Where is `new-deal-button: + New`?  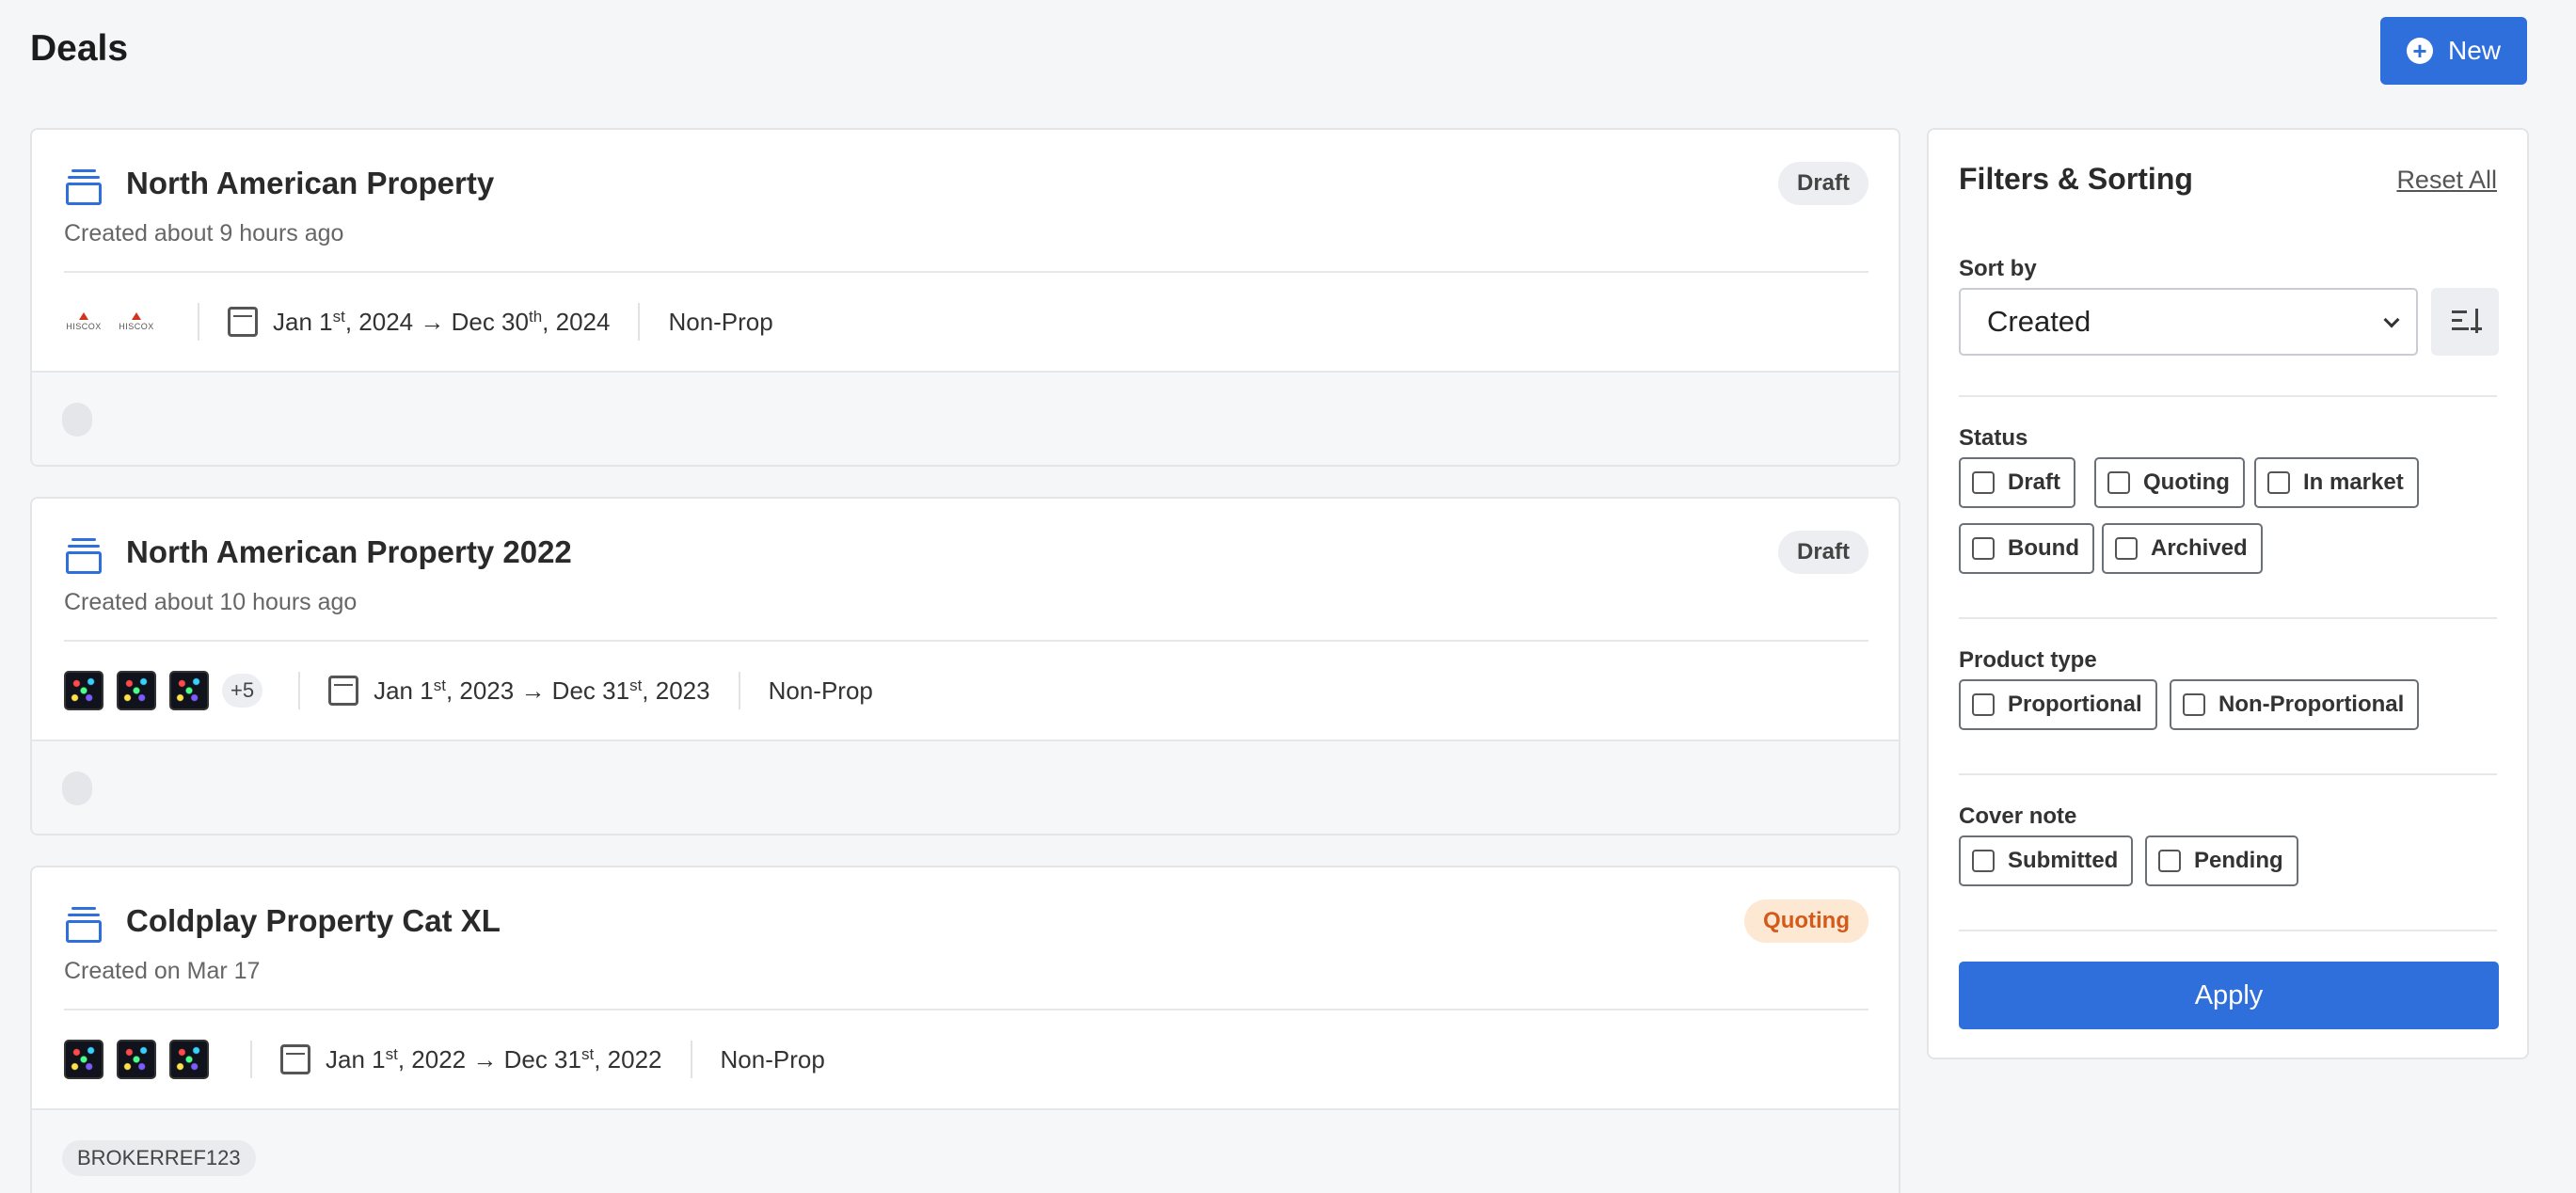 new-deal-button: + New is located at coordinates (2453, 51).